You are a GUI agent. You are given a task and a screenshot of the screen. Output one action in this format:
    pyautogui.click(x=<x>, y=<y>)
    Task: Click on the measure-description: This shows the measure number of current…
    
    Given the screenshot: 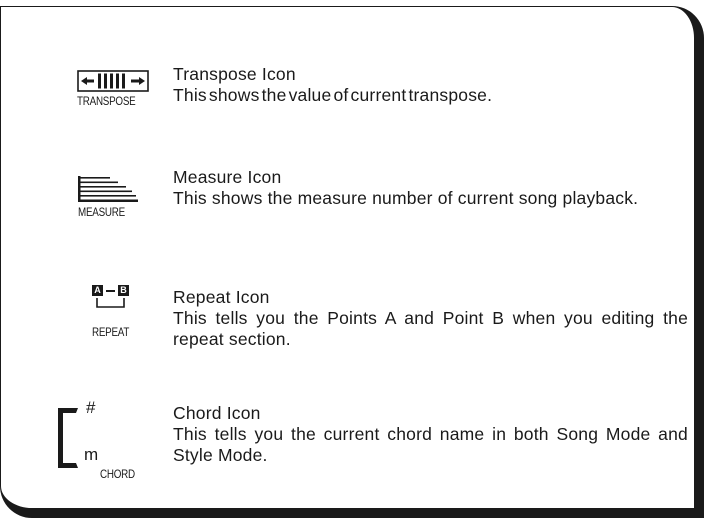 What is the action you would take?
    pyautogui.click(x=406, y=198)
    